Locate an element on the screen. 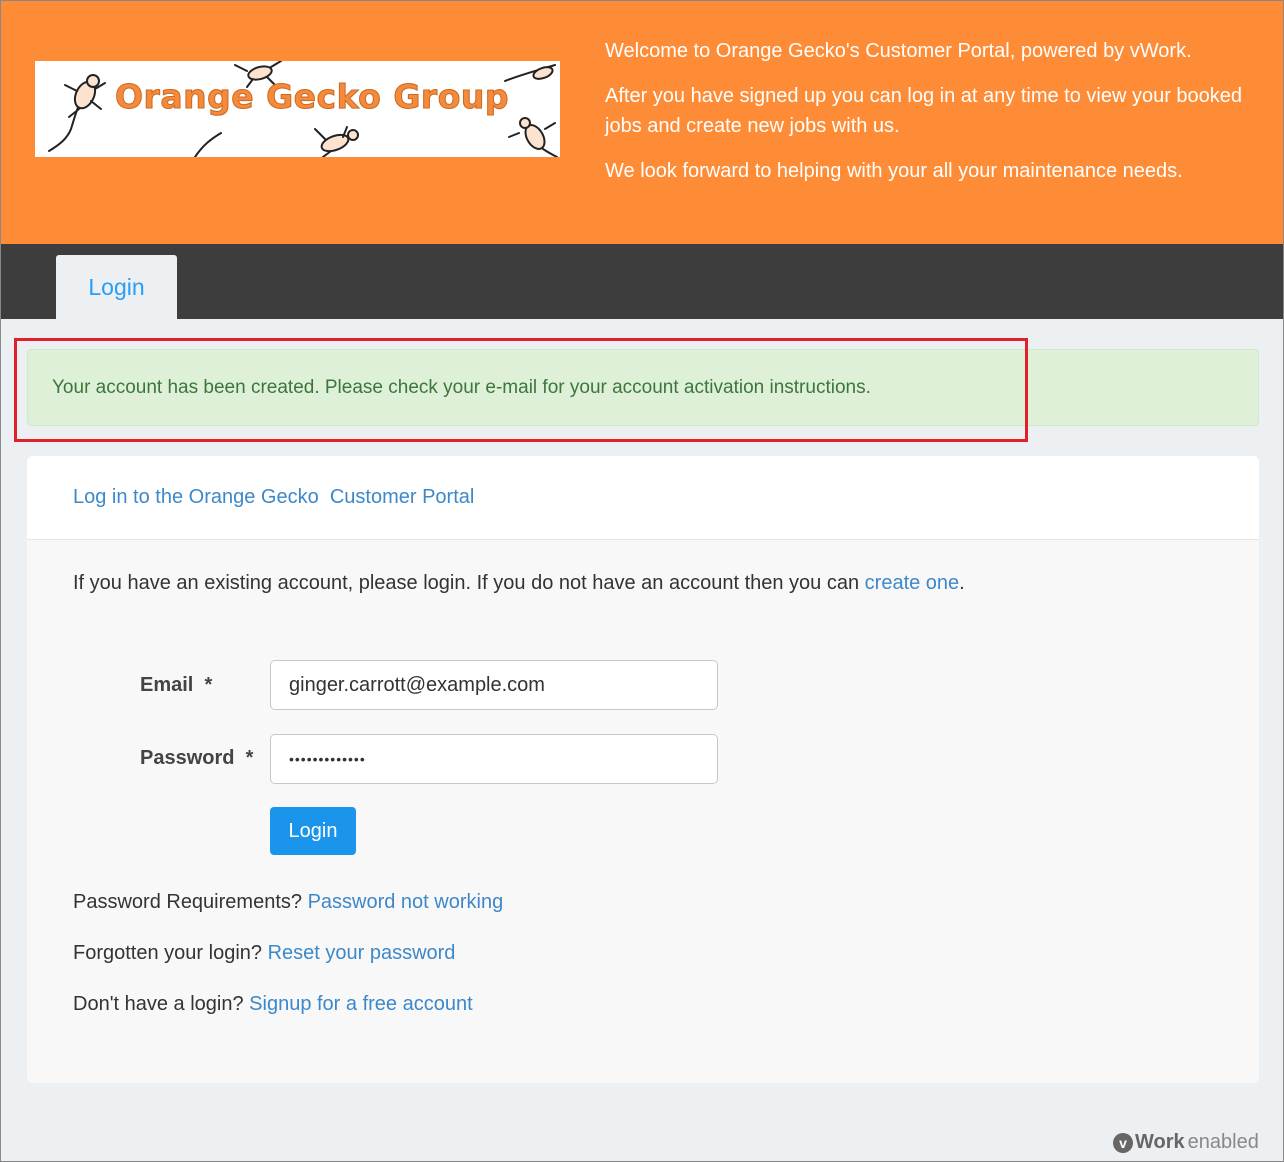 The image size is (1284, 1162). navbar: Login is located at coordinates (642, 281).